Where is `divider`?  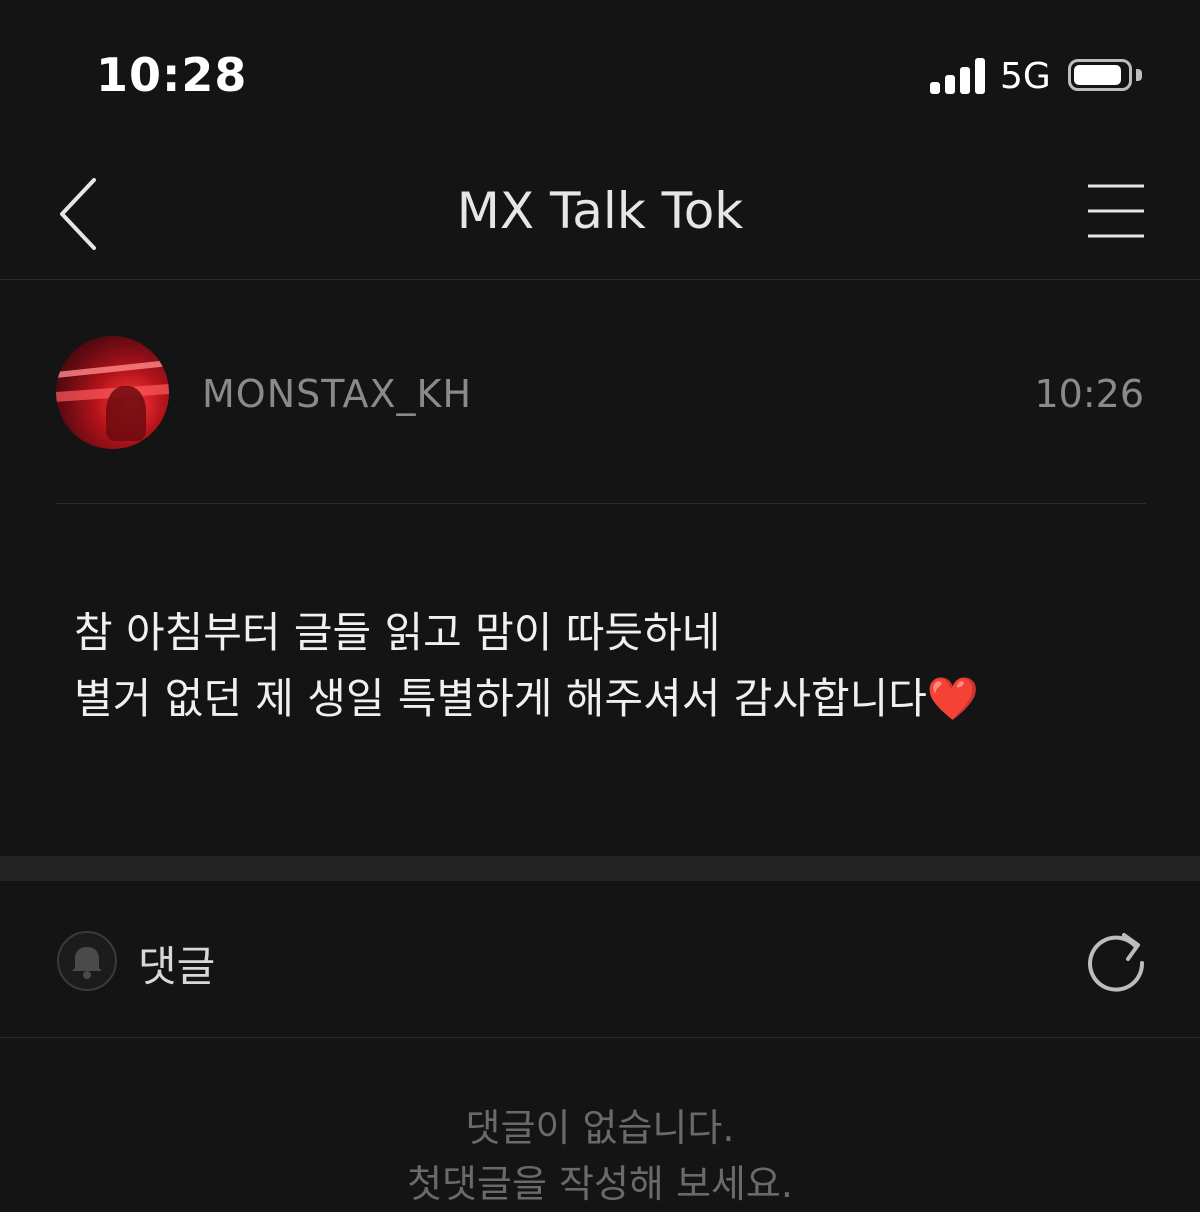 divider is located at coordinates (601, 503).